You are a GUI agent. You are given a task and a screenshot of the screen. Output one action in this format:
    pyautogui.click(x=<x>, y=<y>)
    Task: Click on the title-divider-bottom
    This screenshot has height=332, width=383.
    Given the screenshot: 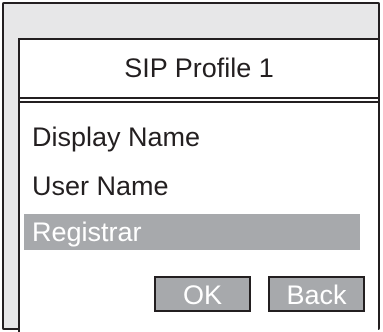 What is the action you would take?
    pyautogui.click(x=199, y=102)
    